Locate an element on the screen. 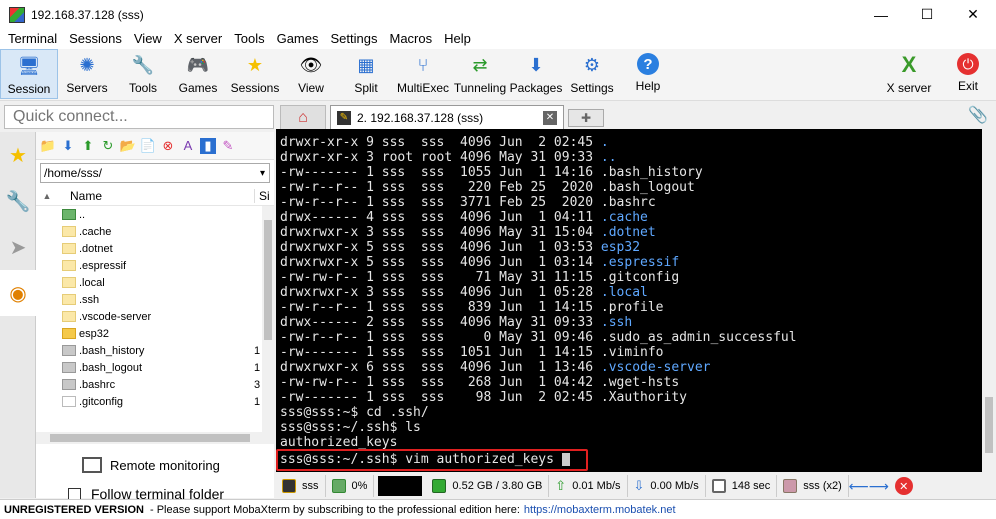 This screenshot has height=519, width=996. macros-paper-plane-icon: ➤ is located at coordinates (18, 247).